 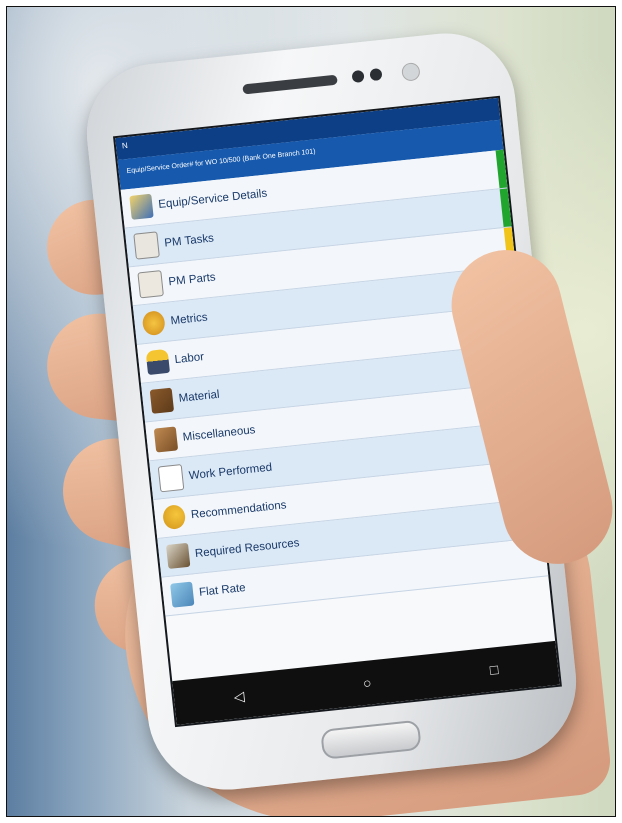 I want to click on equipment-icon, so click(x=141, y=206).